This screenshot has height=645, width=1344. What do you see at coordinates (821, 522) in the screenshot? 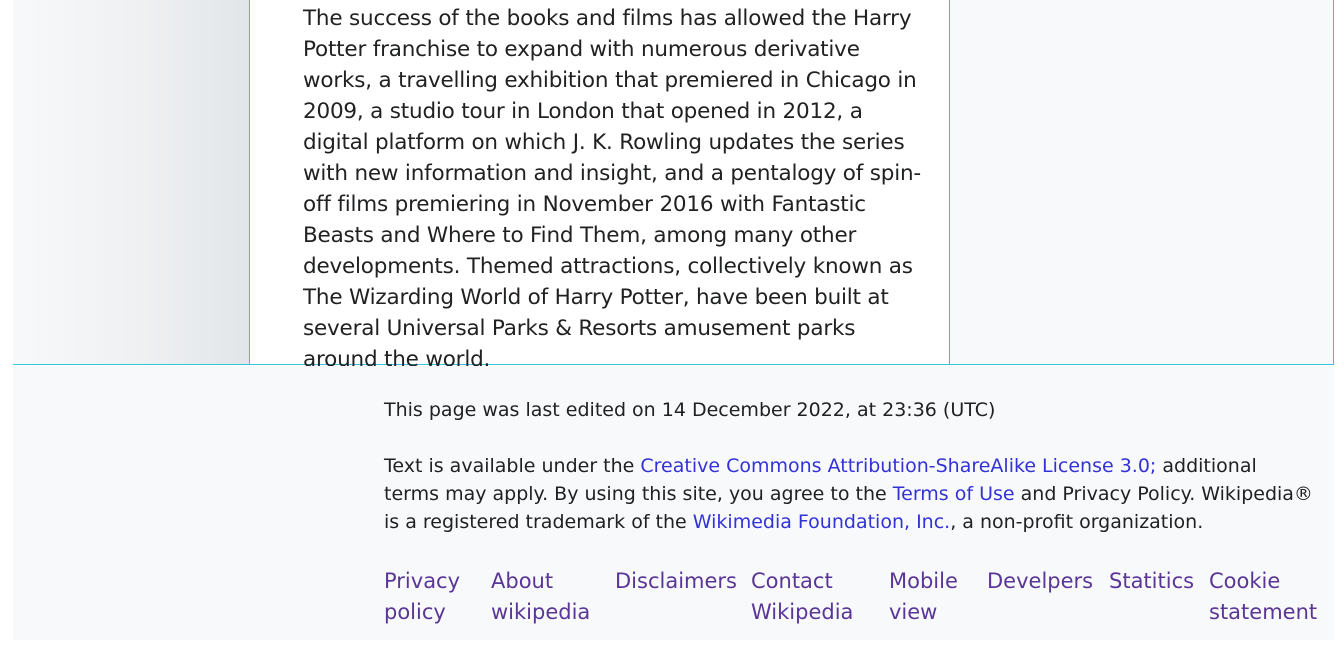
I see `wikimedia-foundation-link: Wikimedia Foundation, Inc.` at bounding box center [821, 522].